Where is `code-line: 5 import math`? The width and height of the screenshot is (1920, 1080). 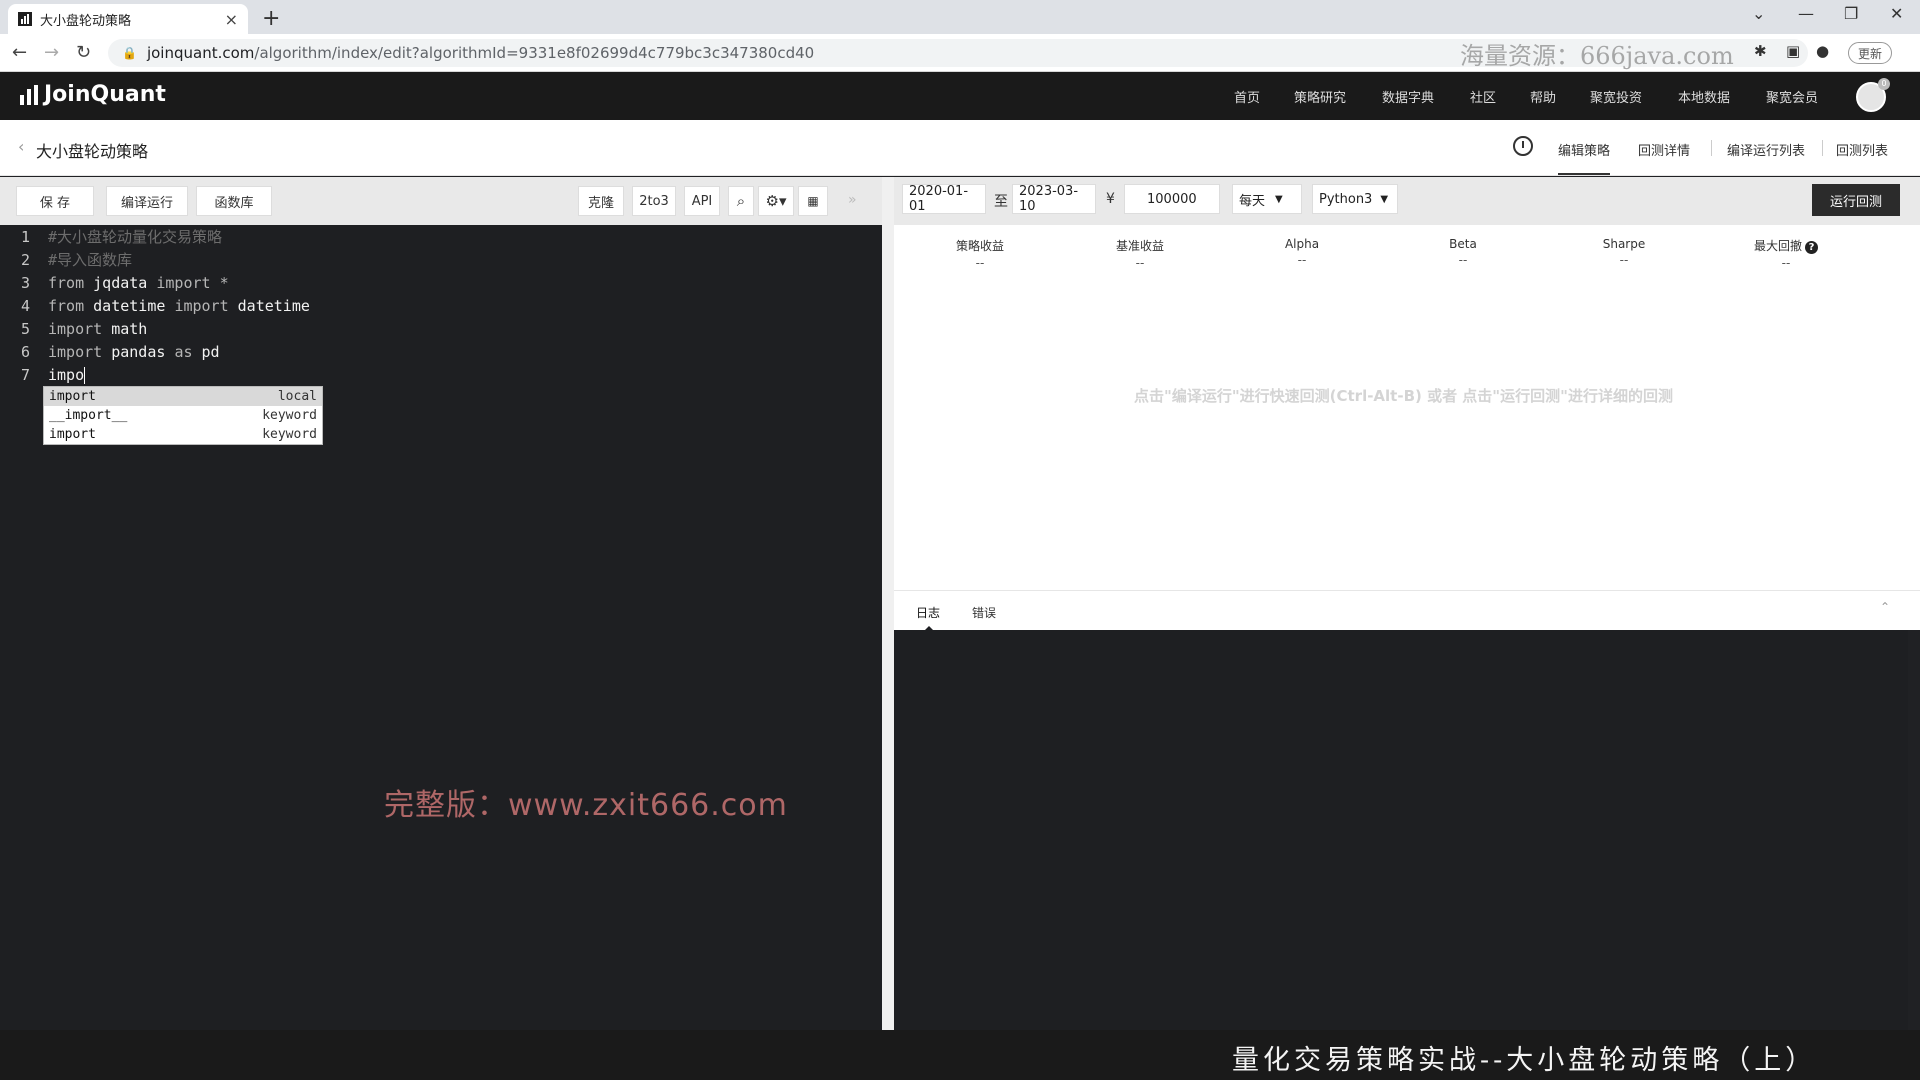 code-line: 5 import math is located at coordinates (73, 328).